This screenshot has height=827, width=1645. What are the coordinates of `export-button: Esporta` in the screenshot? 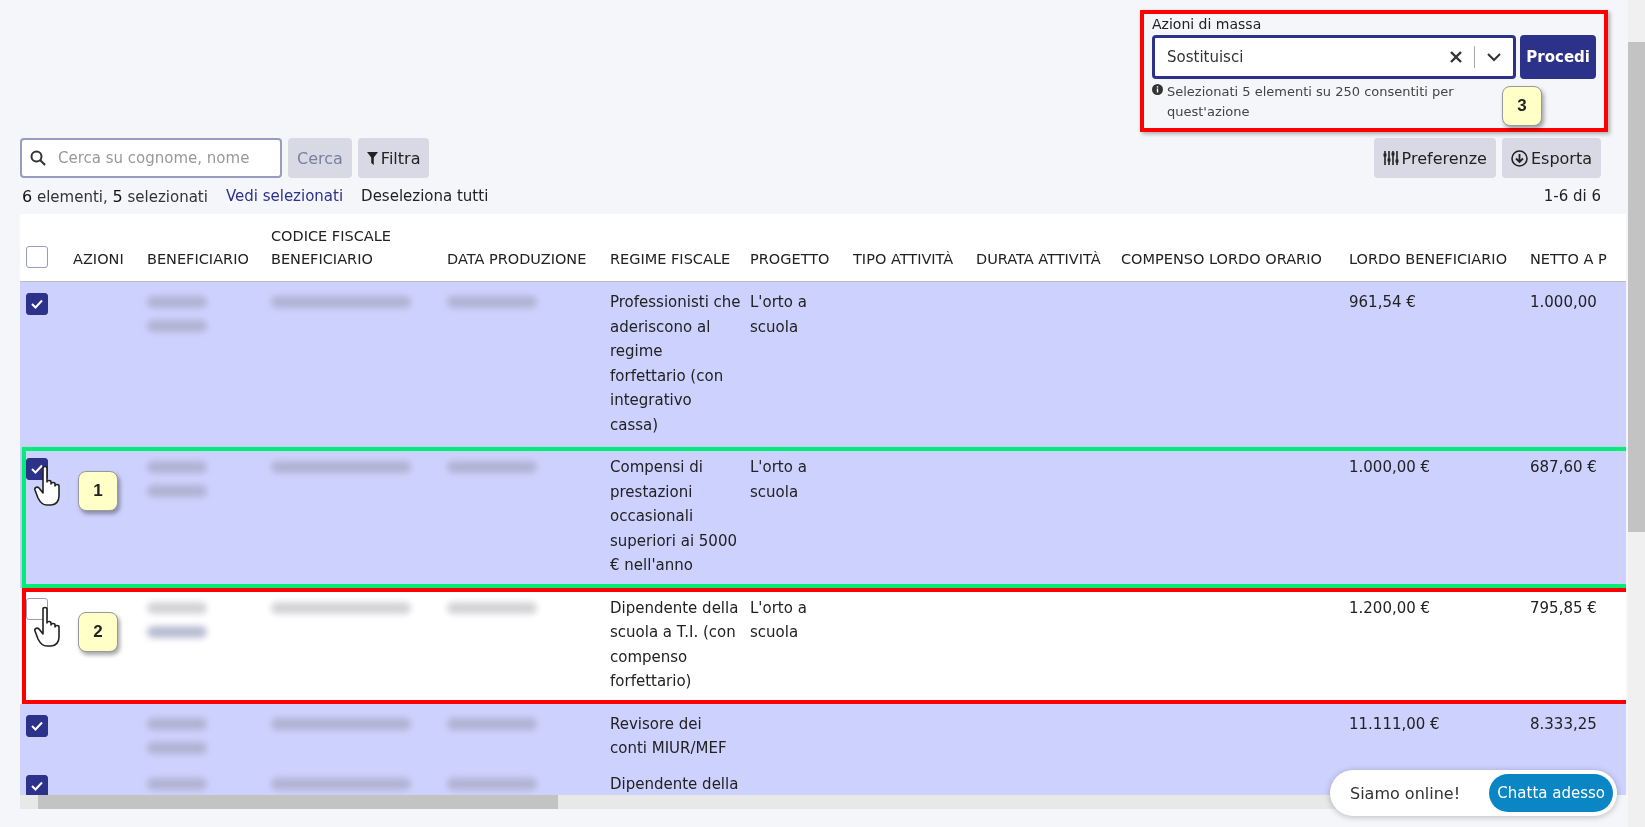 It's located at (1551, 158).